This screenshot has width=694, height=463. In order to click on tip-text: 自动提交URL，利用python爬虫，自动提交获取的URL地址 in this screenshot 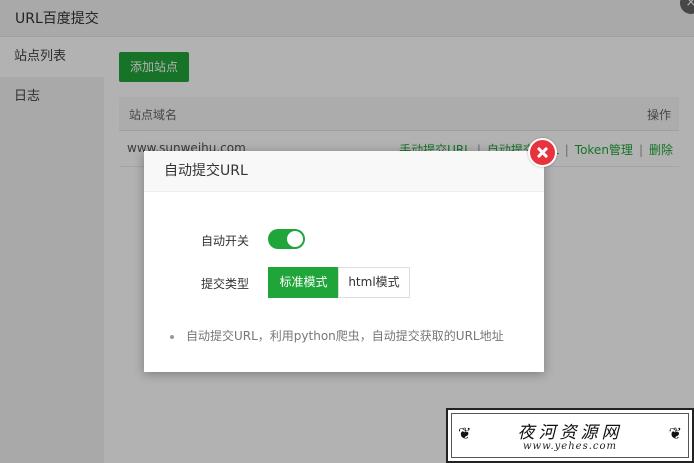, I will do `click(345, 336)`.